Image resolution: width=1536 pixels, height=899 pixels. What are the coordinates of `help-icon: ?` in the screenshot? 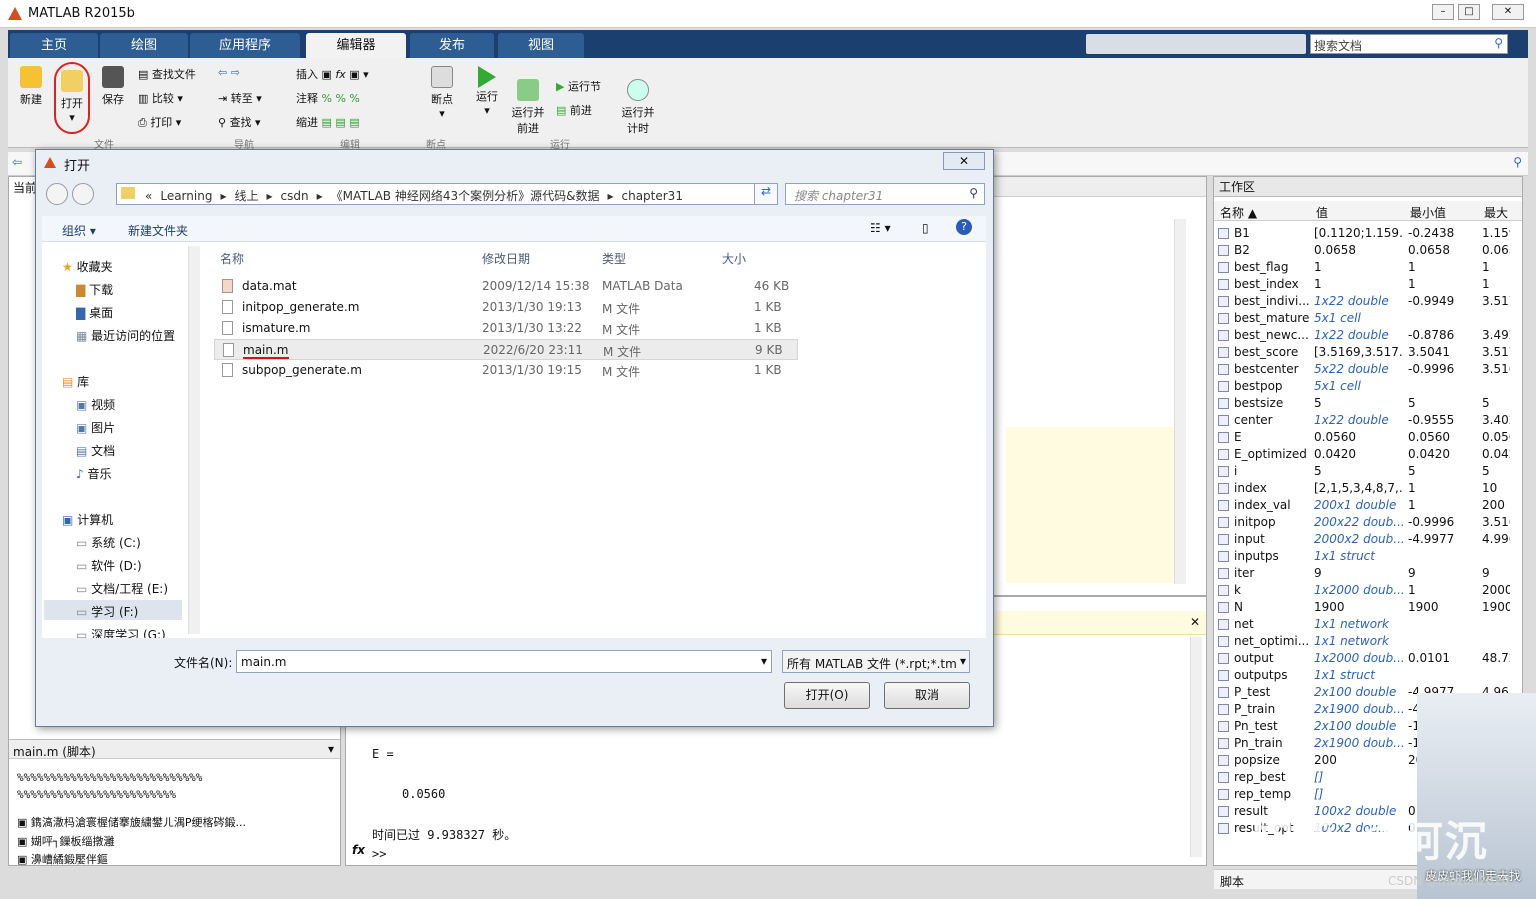 It's located at (964, 227).